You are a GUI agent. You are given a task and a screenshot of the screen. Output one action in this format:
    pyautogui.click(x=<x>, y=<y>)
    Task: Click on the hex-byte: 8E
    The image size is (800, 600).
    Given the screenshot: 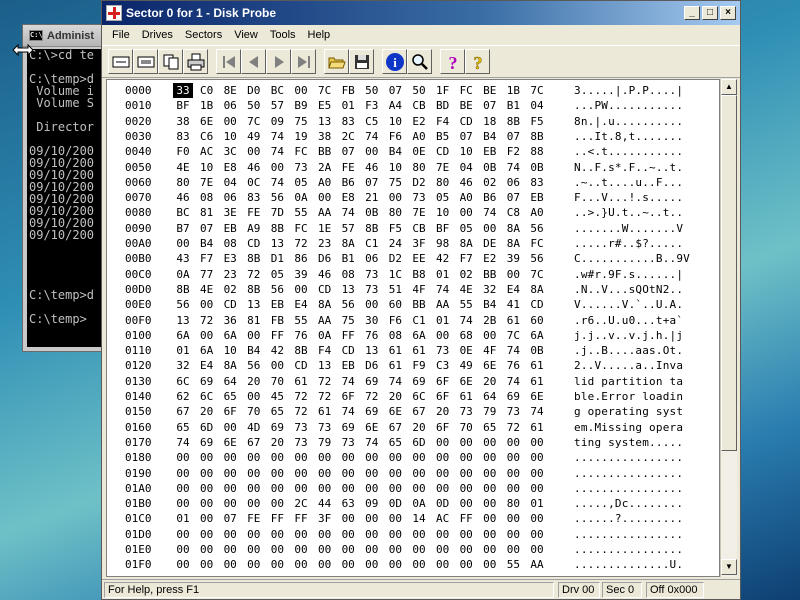 What is the action you would take?
    pyautogui.click(x=230, y=90)
    